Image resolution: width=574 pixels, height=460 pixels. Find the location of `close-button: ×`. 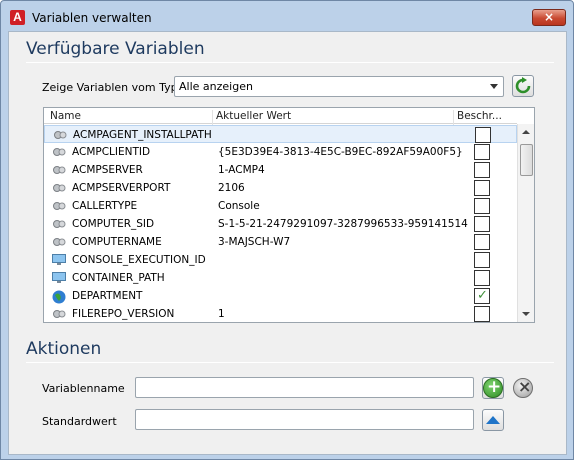

close-button: × is located at coordinates (549, 17).